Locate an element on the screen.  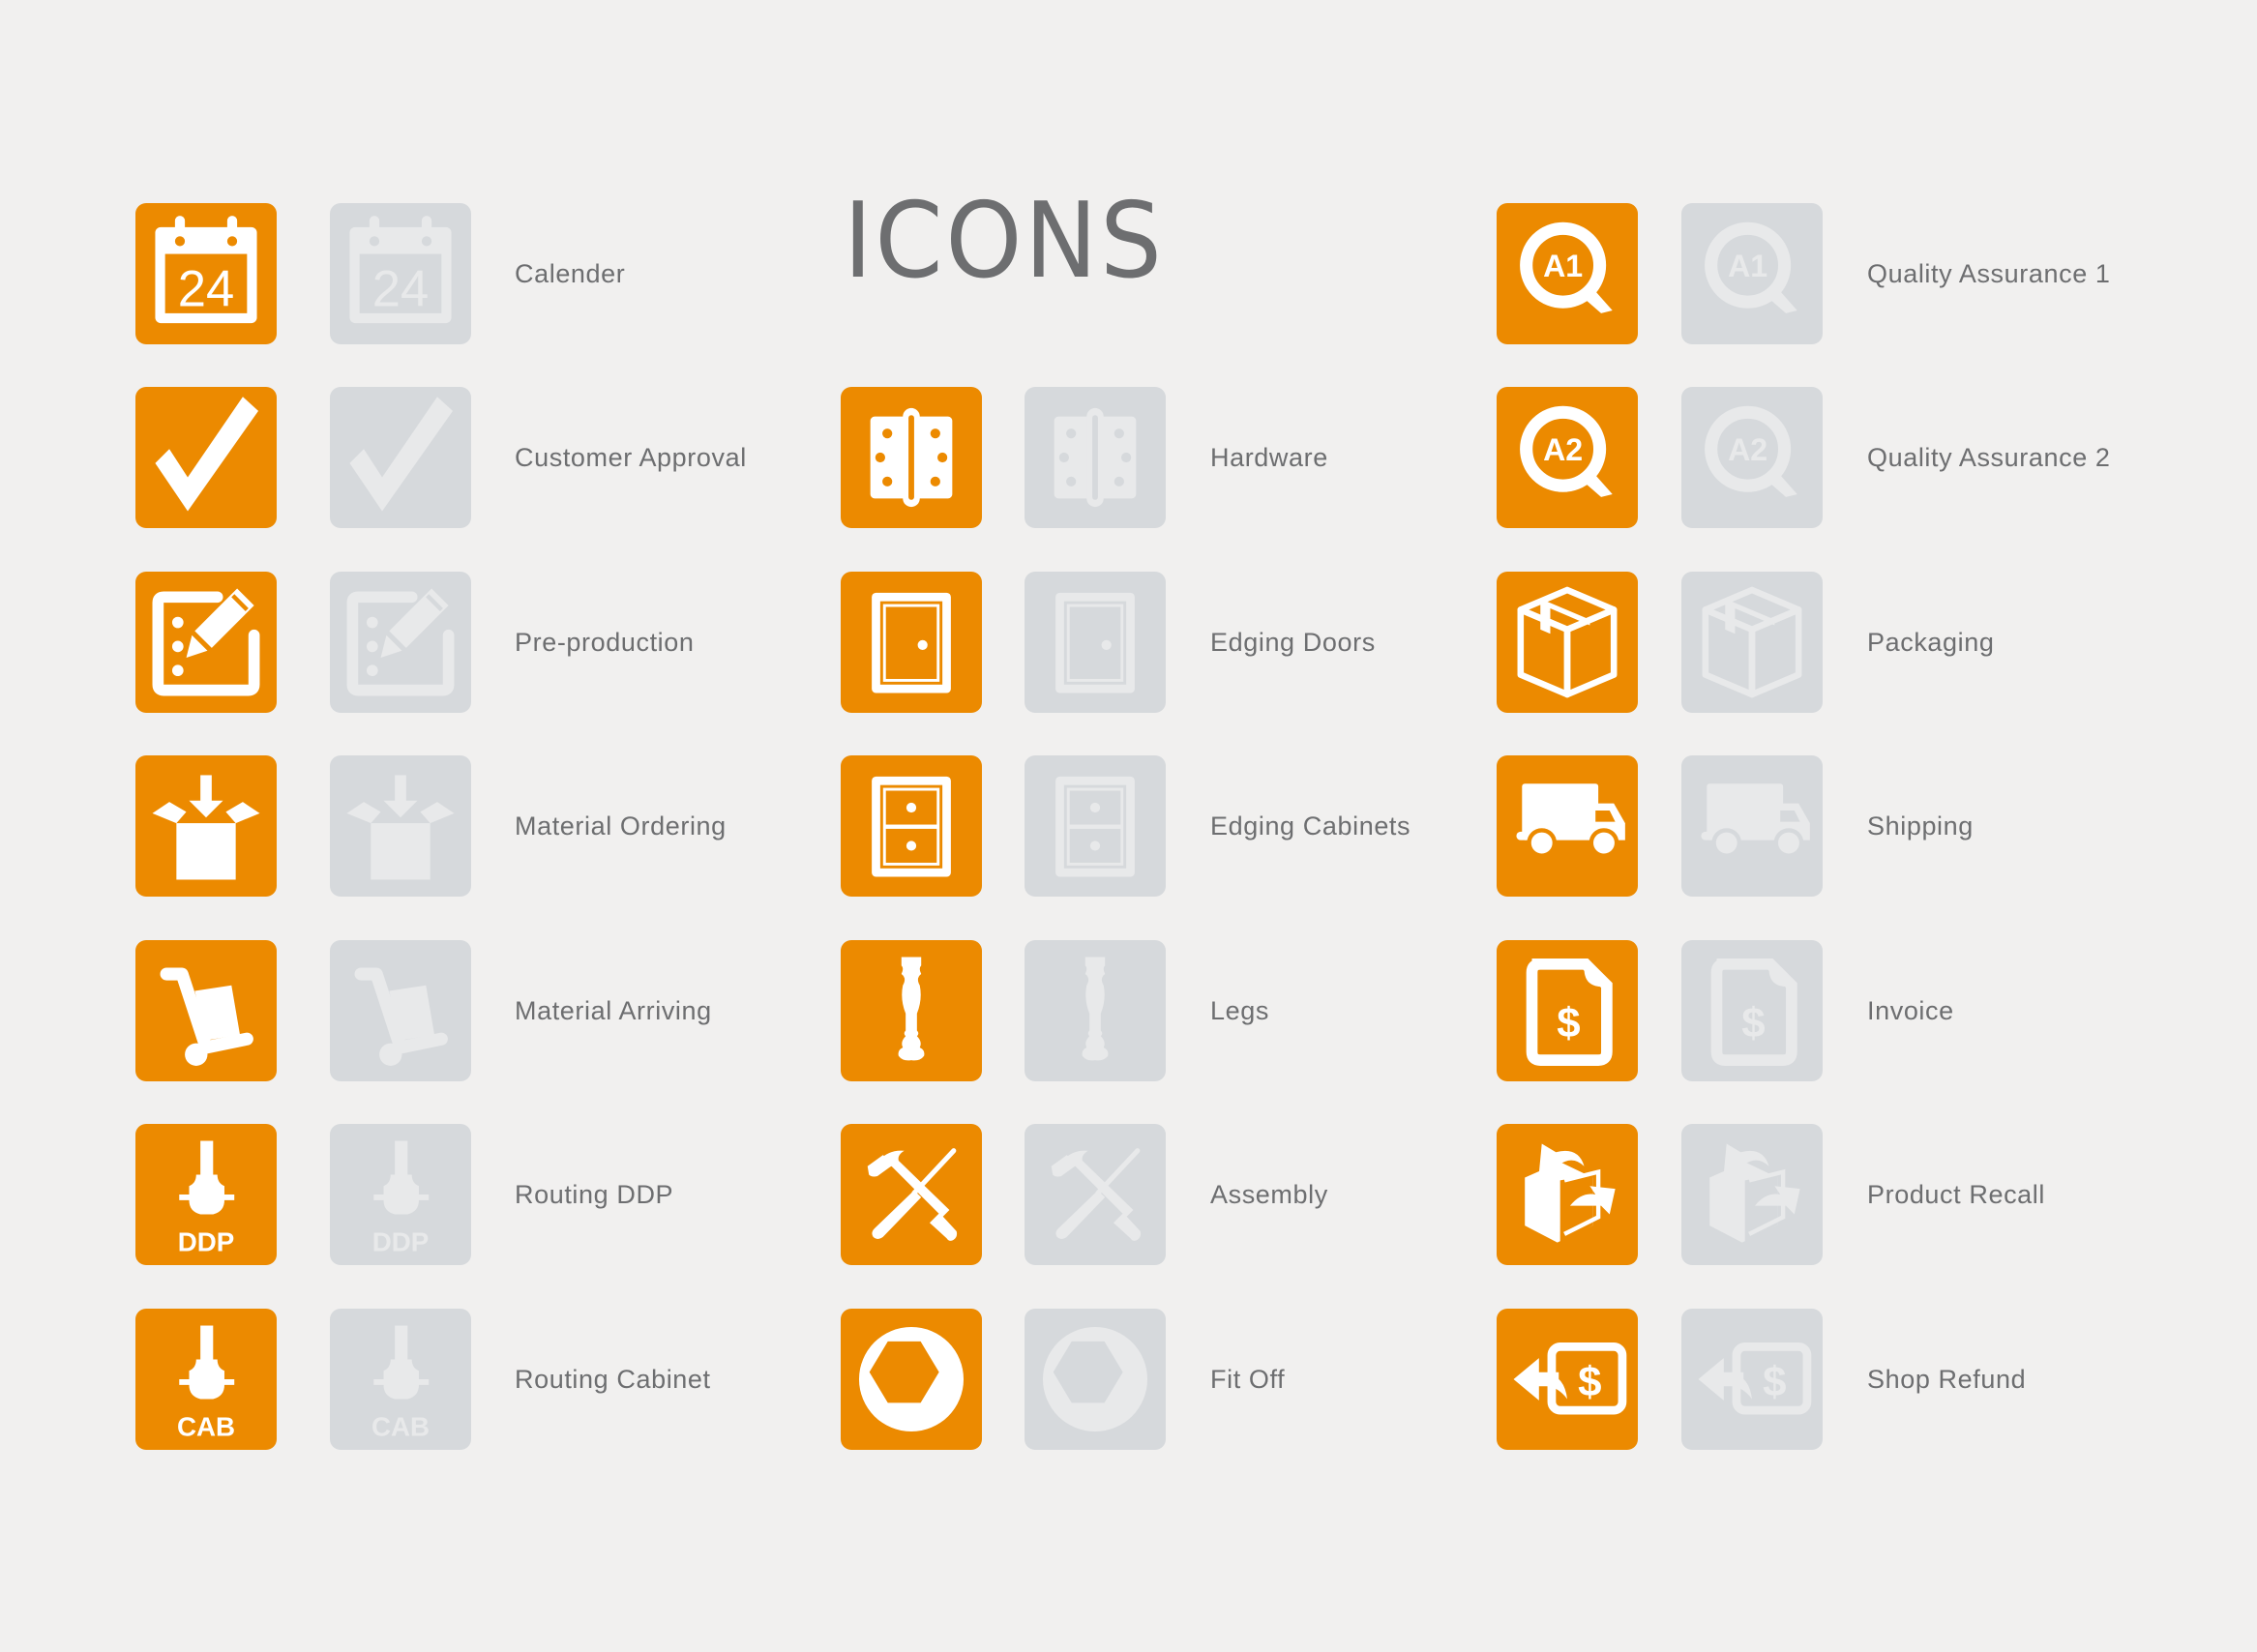
calendar-inactive-tile: 24 is located at coordinates (400, 273).